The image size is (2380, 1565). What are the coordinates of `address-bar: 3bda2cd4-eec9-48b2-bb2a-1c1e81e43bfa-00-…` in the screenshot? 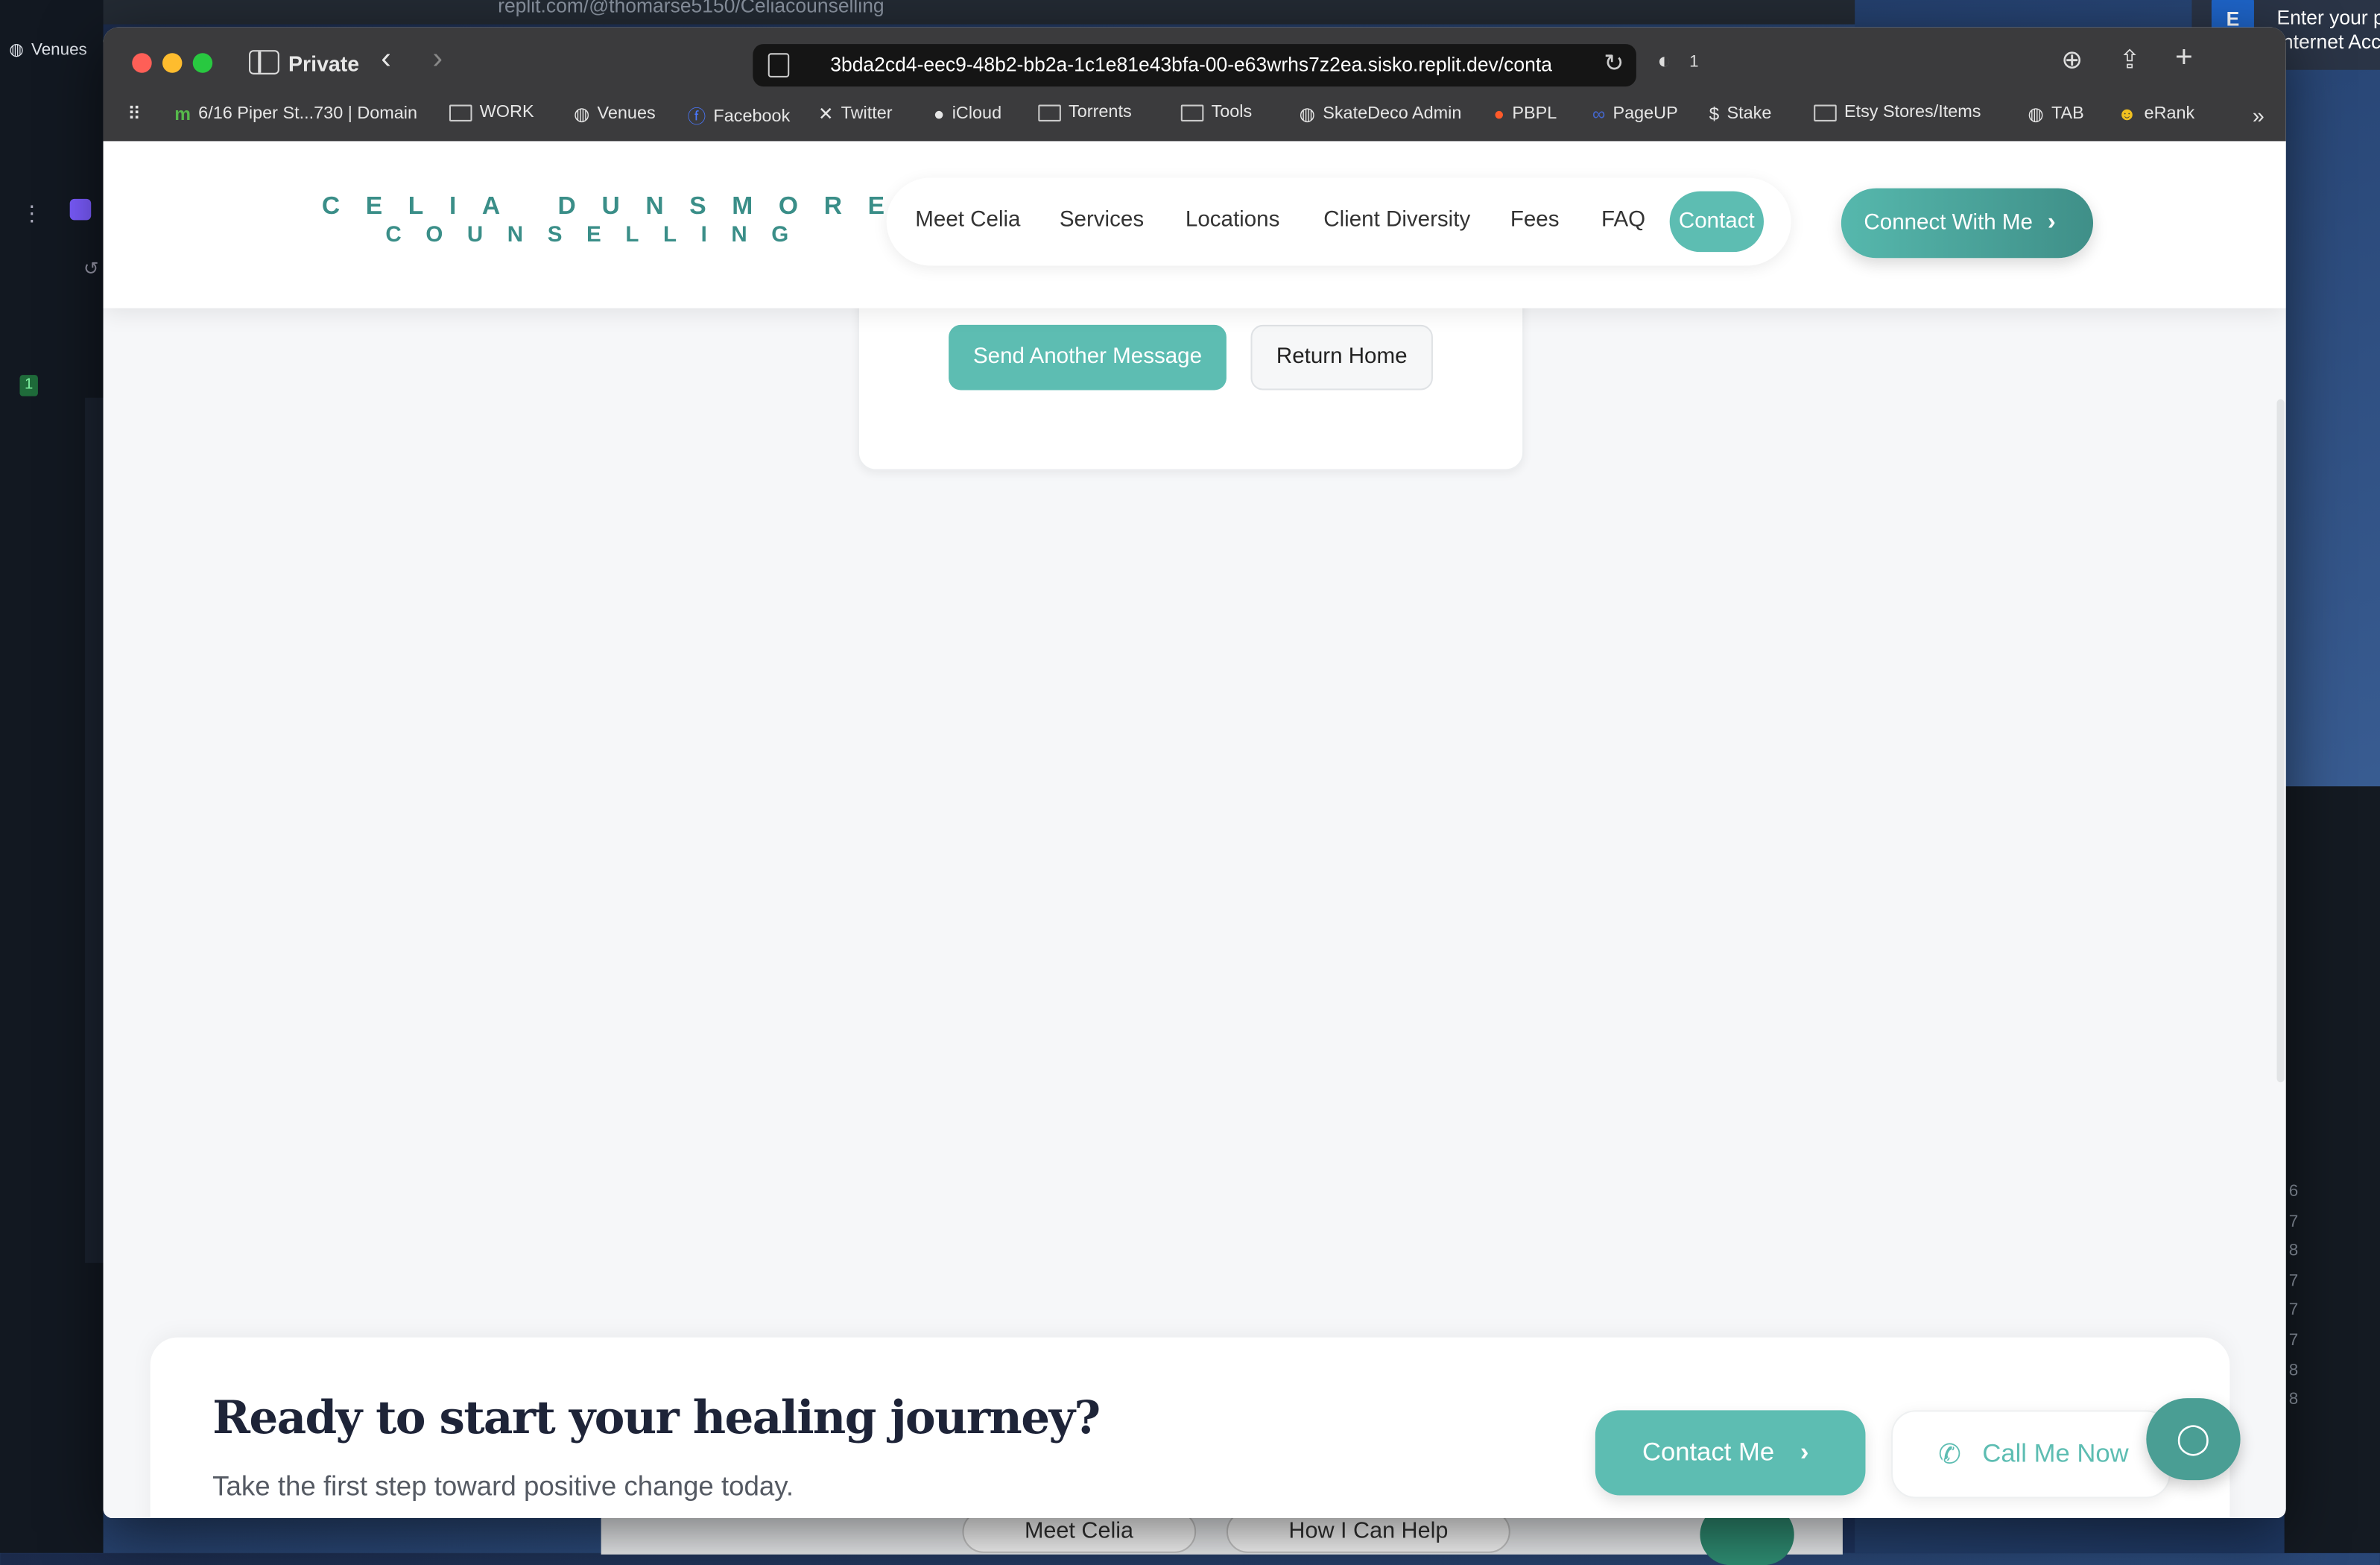 It's located at (1194, 65).